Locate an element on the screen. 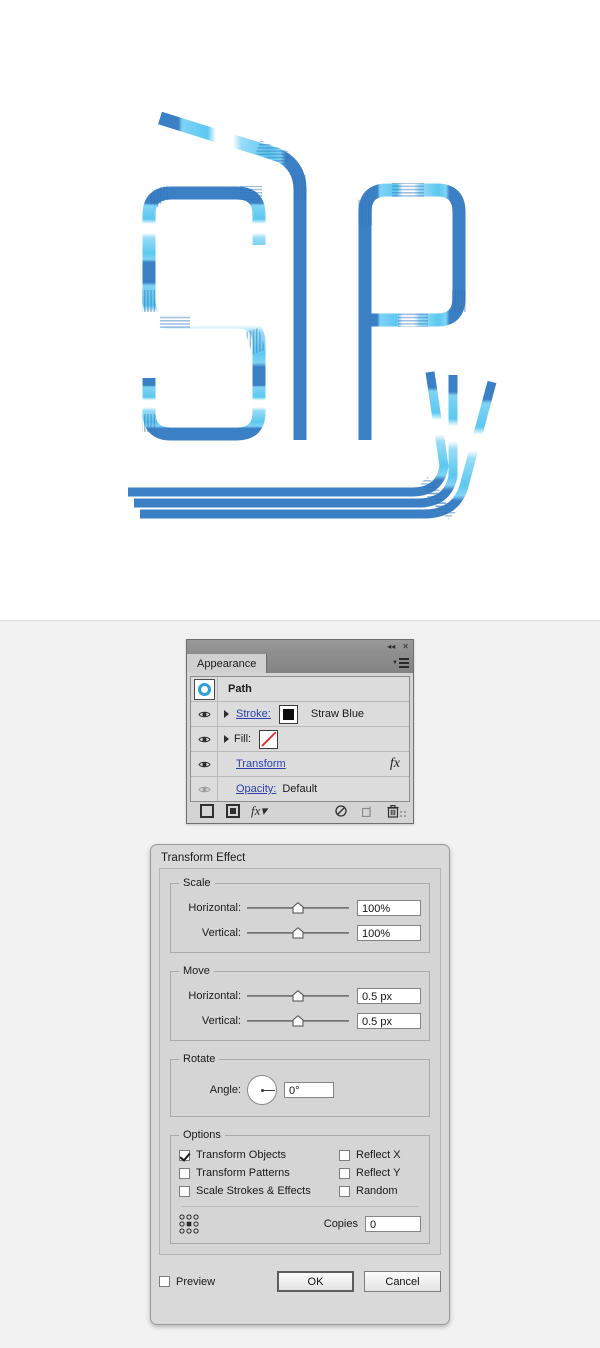 The width and height of the screenshot is (600, 1348). reference-point-grid-icon is located at coordinates (189, 1224).